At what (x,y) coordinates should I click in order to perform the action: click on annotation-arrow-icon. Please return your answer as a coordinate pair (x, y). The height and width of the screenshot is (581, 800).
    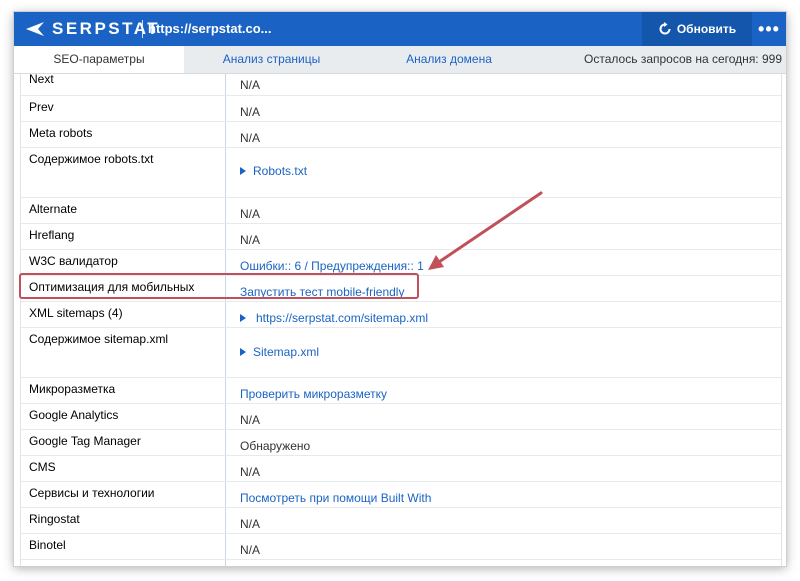
    Looking at the image, I should click on (485, 230).